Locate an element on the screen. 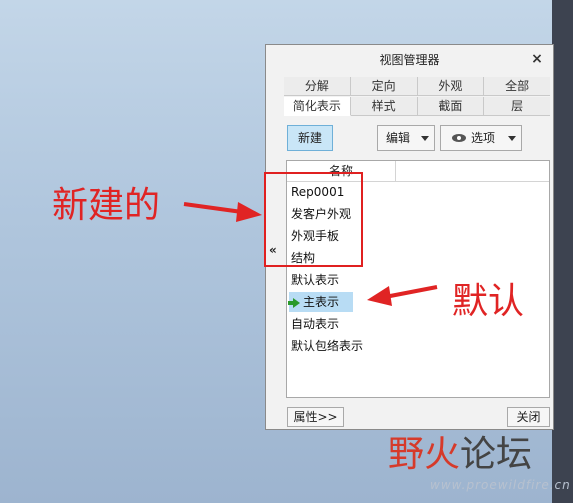 The image size is (573, 503). tab-all: 全部 is located at coordinates (517, 86).